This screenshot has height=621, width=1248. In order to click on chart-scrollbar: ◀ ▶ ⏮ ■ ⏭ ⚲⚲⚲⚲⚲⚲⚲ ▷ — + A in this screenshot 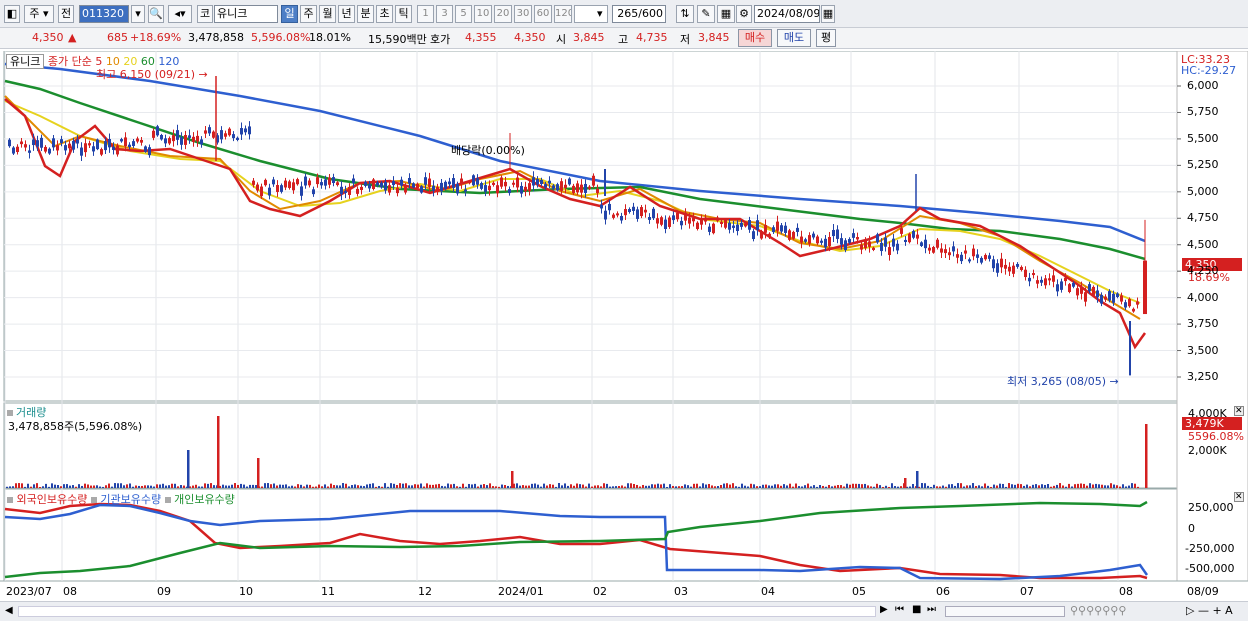, I will do `click(624, 611)`.